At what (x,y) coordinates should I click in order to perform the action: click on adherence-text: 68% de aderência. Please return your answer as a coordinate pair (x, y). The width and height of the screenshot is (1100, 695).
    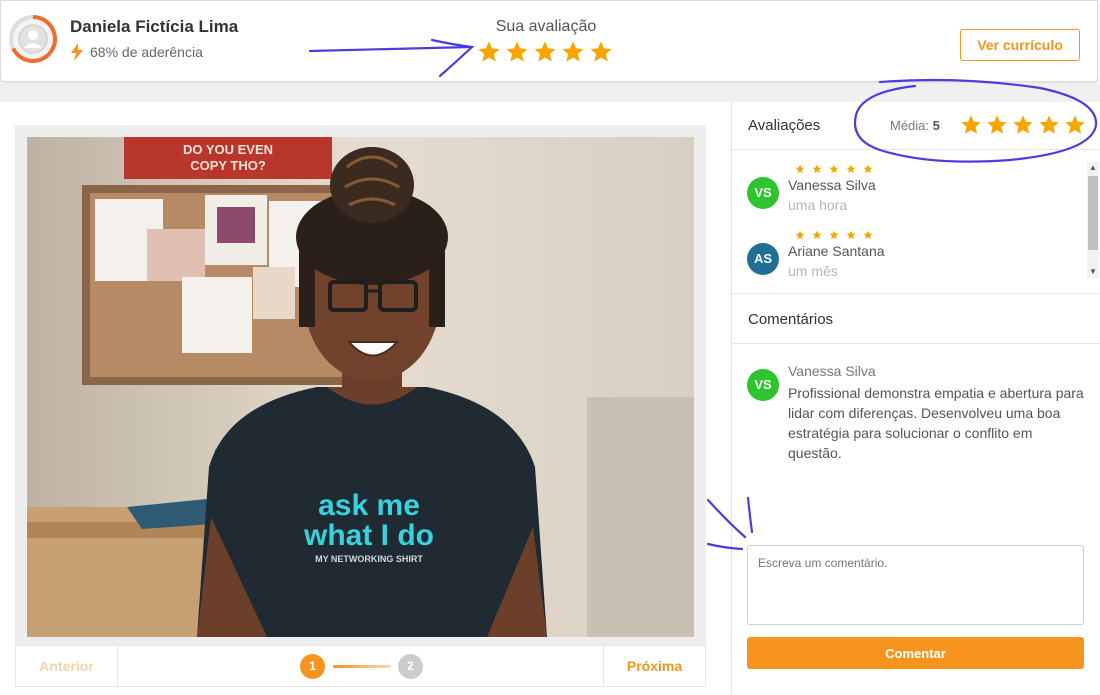
    Looking at the image, I should click on (146, 52).